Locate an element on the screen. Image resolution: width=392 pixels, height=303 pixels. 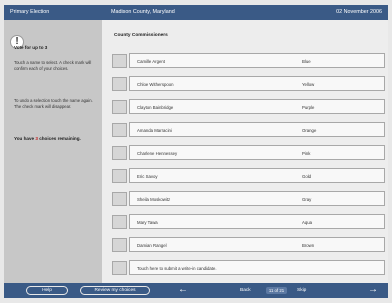
candidate-row: Camille Argent Blue is located at coordinates (249, 60).